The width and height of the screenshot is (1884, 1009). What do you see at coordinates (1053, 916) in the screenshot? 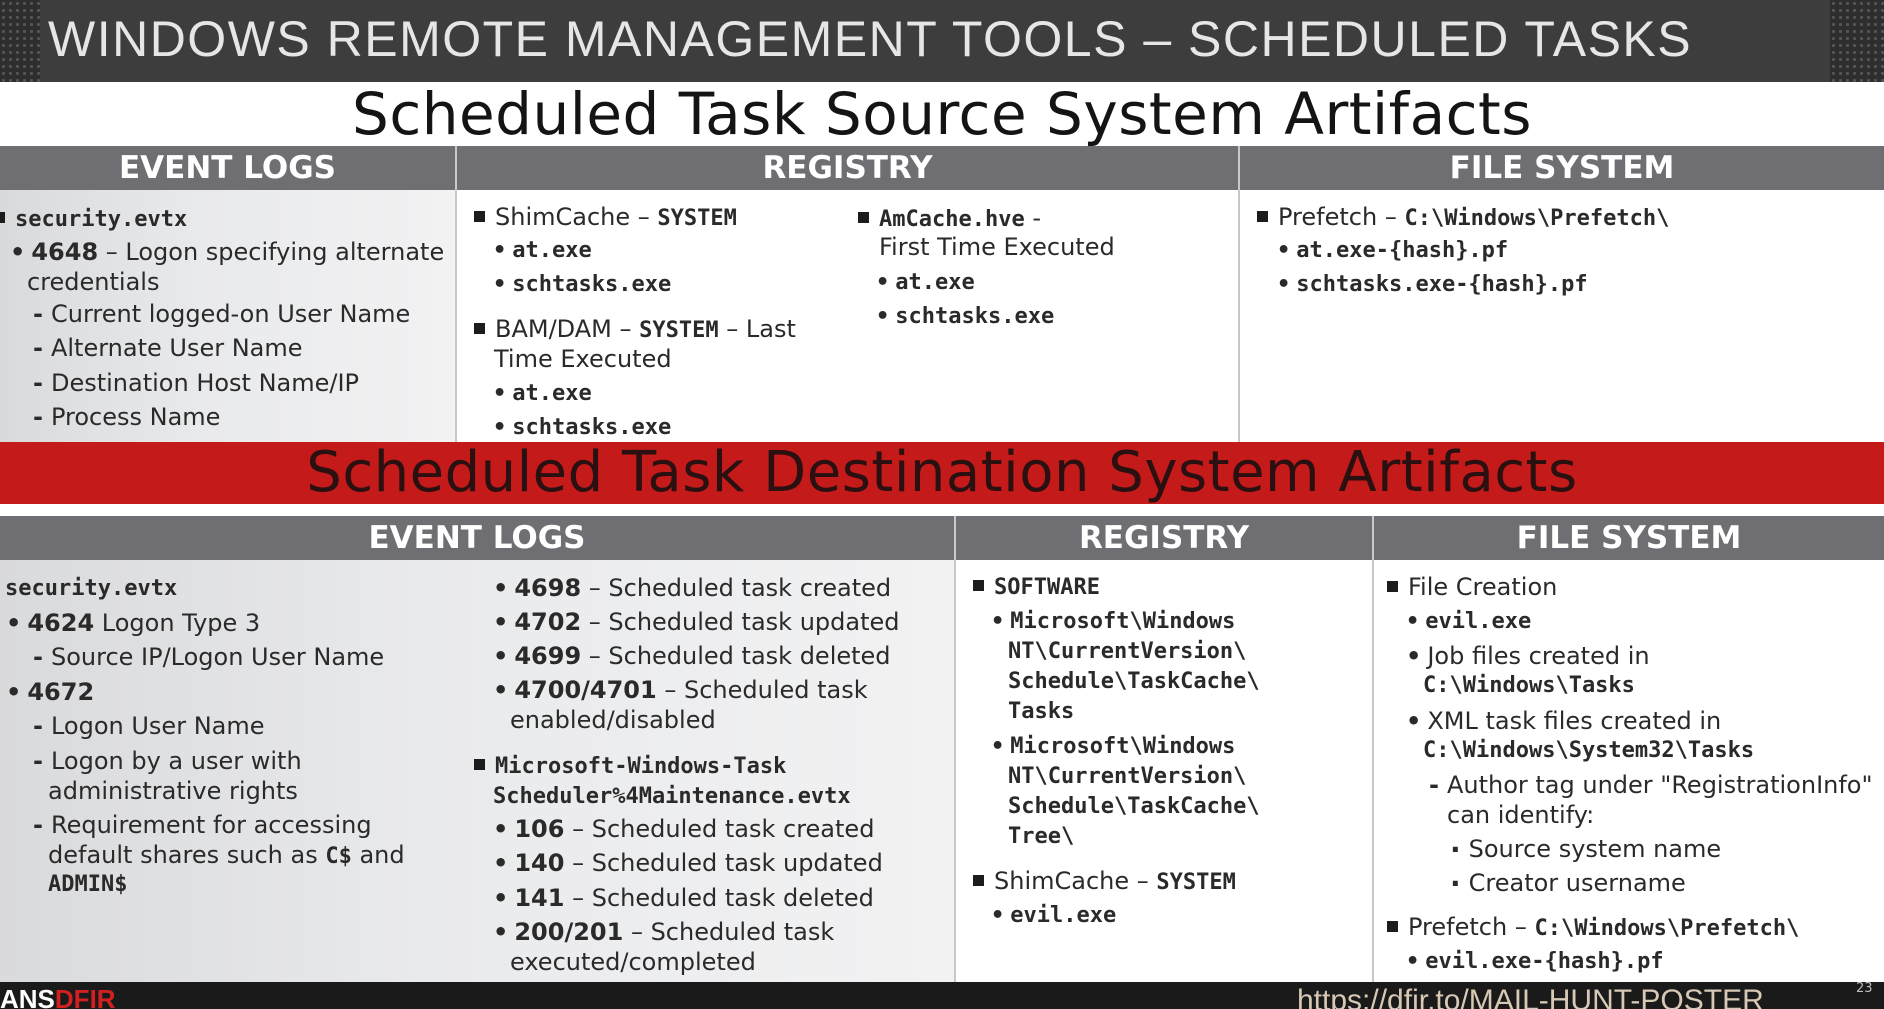
I see `destination-shimcache-item: evil.exe` at bounding box center [1053, 916].